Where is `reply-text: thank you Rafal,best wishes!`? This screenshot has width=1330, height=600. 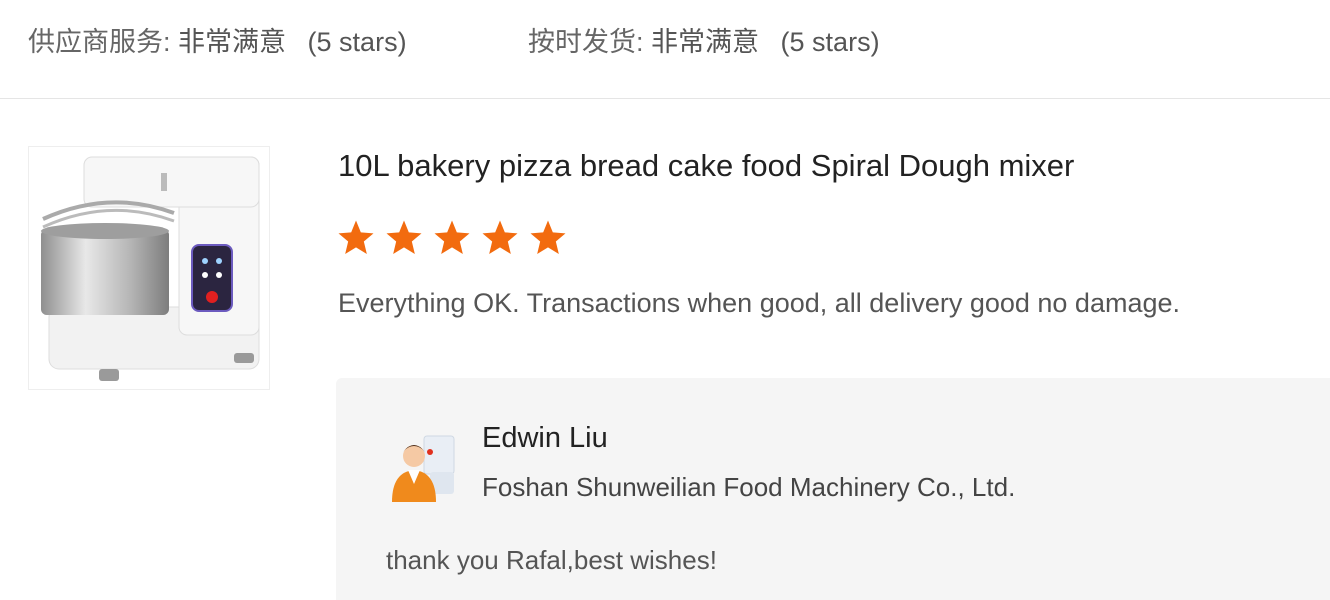 reply-text: thank you Rafal,best wishes! is located at coordinates (551, 560).